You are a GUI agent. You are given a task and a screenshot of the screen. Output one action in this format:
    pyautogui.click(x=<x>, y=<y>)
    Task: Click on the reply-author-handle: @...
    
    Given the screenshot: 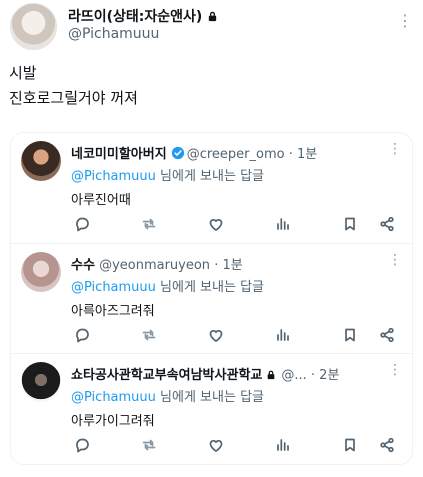 What is the action you would take?
    pyautogui.click(x=293, y=375)
    